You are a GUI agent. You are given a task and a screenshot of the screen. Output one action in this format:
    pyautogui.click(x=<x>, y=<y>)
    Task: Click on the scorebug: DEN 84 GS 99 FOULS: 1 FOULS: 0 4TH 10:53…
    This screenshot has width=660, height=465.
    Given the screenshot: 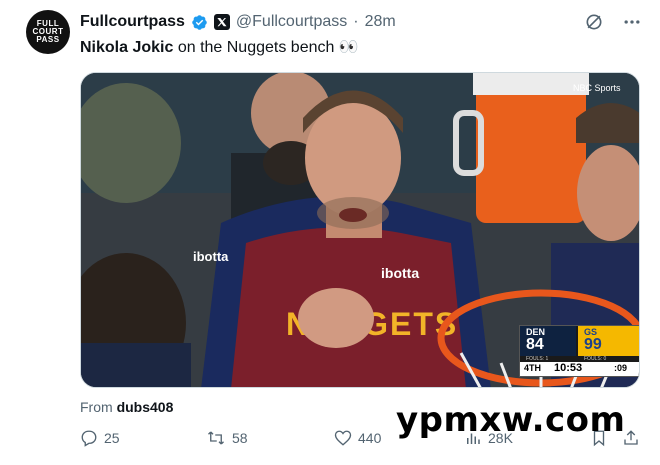 What is the action you would take?
    pyautogui.click(x=579, y=351)
    